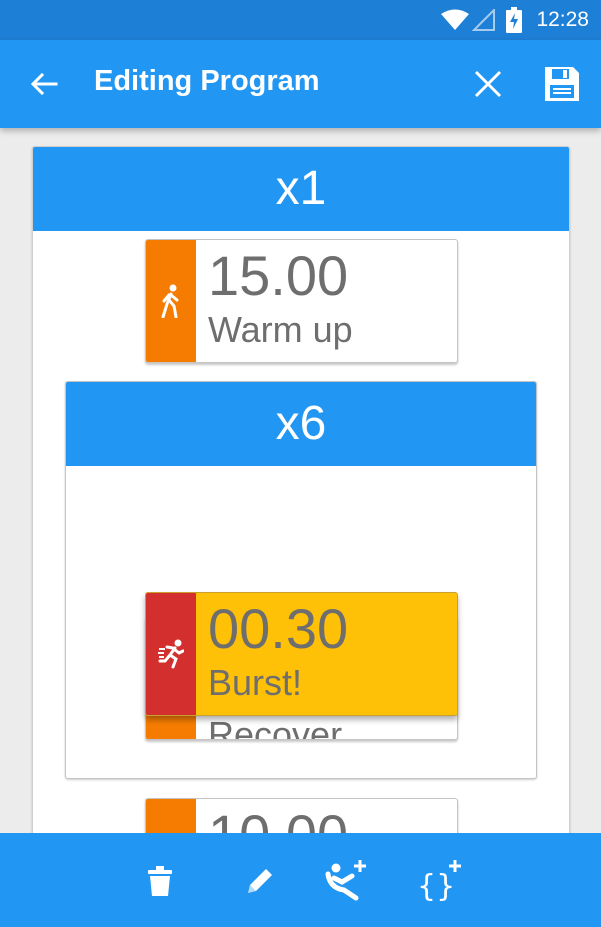  I want to click on step-duration: 00.30, so click(278, 628).